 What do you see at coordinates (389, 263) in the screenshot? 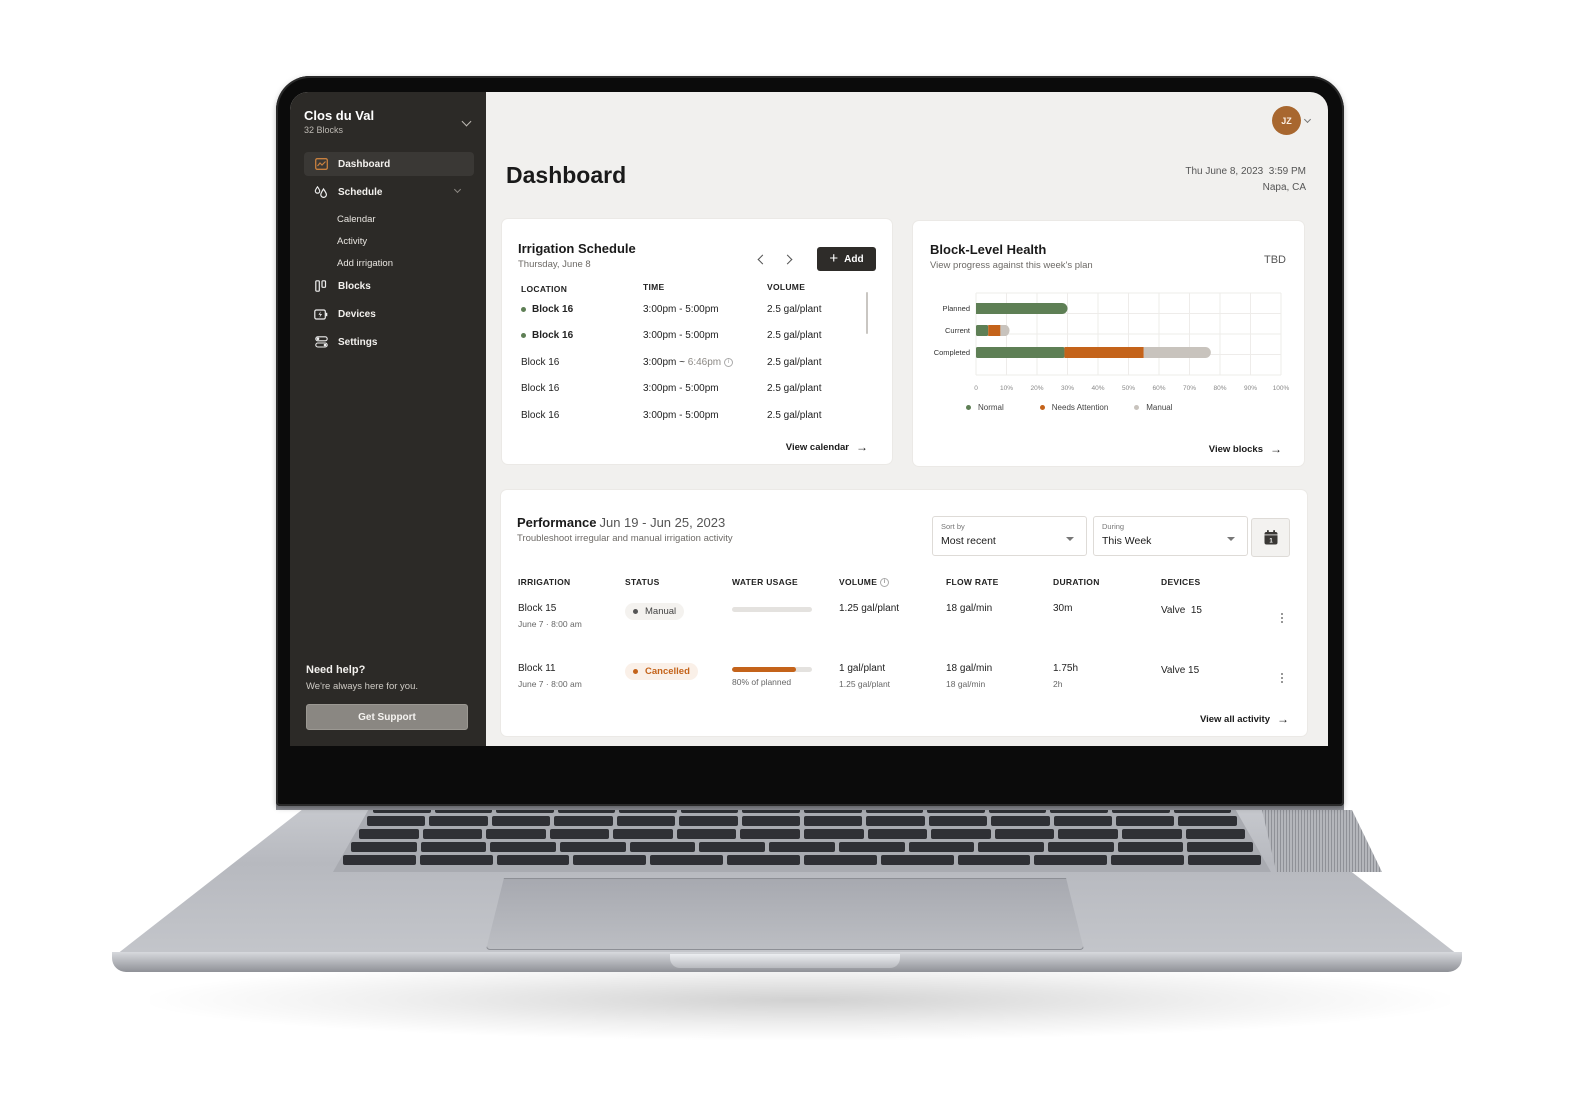
I see `sidebar-subitem-add-irrigation: Add irrigation` at bounding box center [389, 263].